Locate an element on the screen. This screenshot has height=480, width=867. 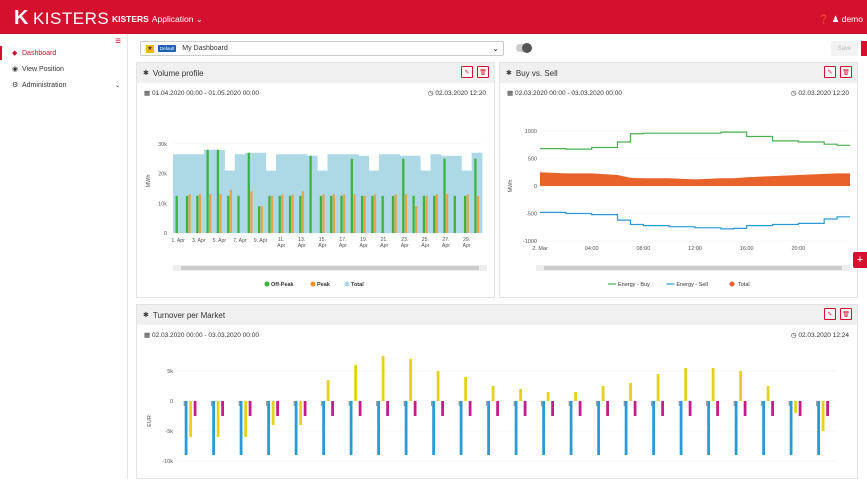
edit-mode-toggle is located at coordinates (524, 48).